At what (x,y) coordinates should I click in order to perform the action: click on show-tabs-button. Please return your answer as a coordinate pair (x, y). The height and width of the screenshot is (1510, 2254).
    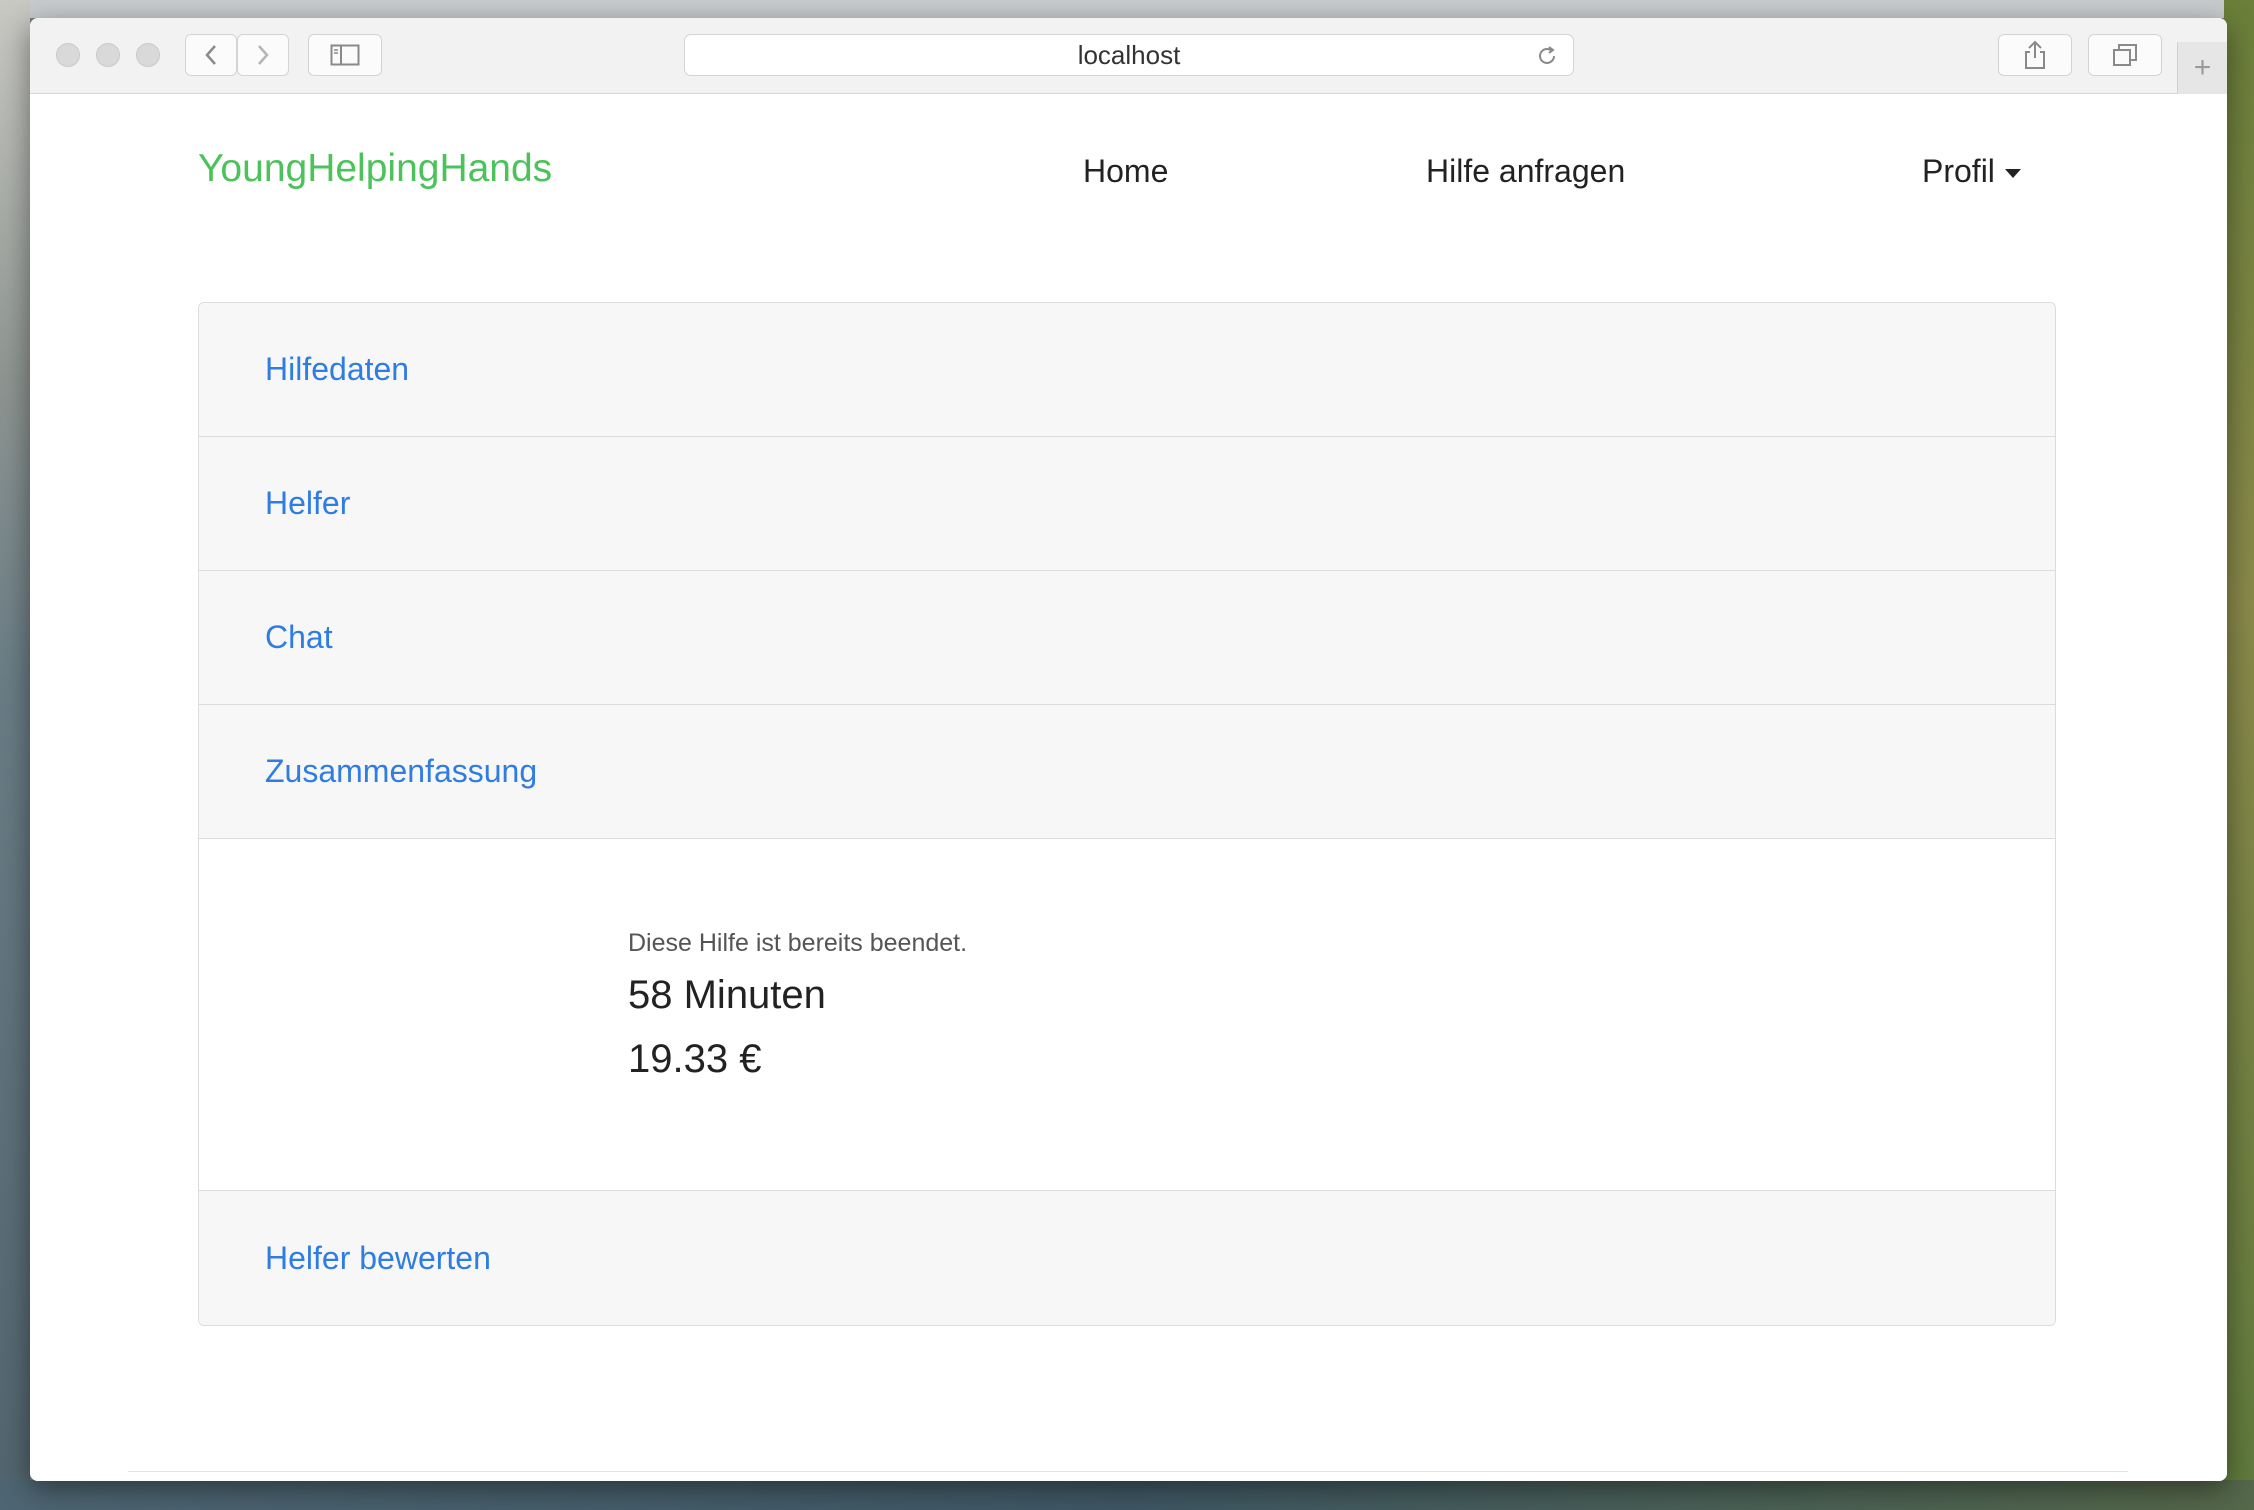
    Looking at the image, I should click on (2125, 55).